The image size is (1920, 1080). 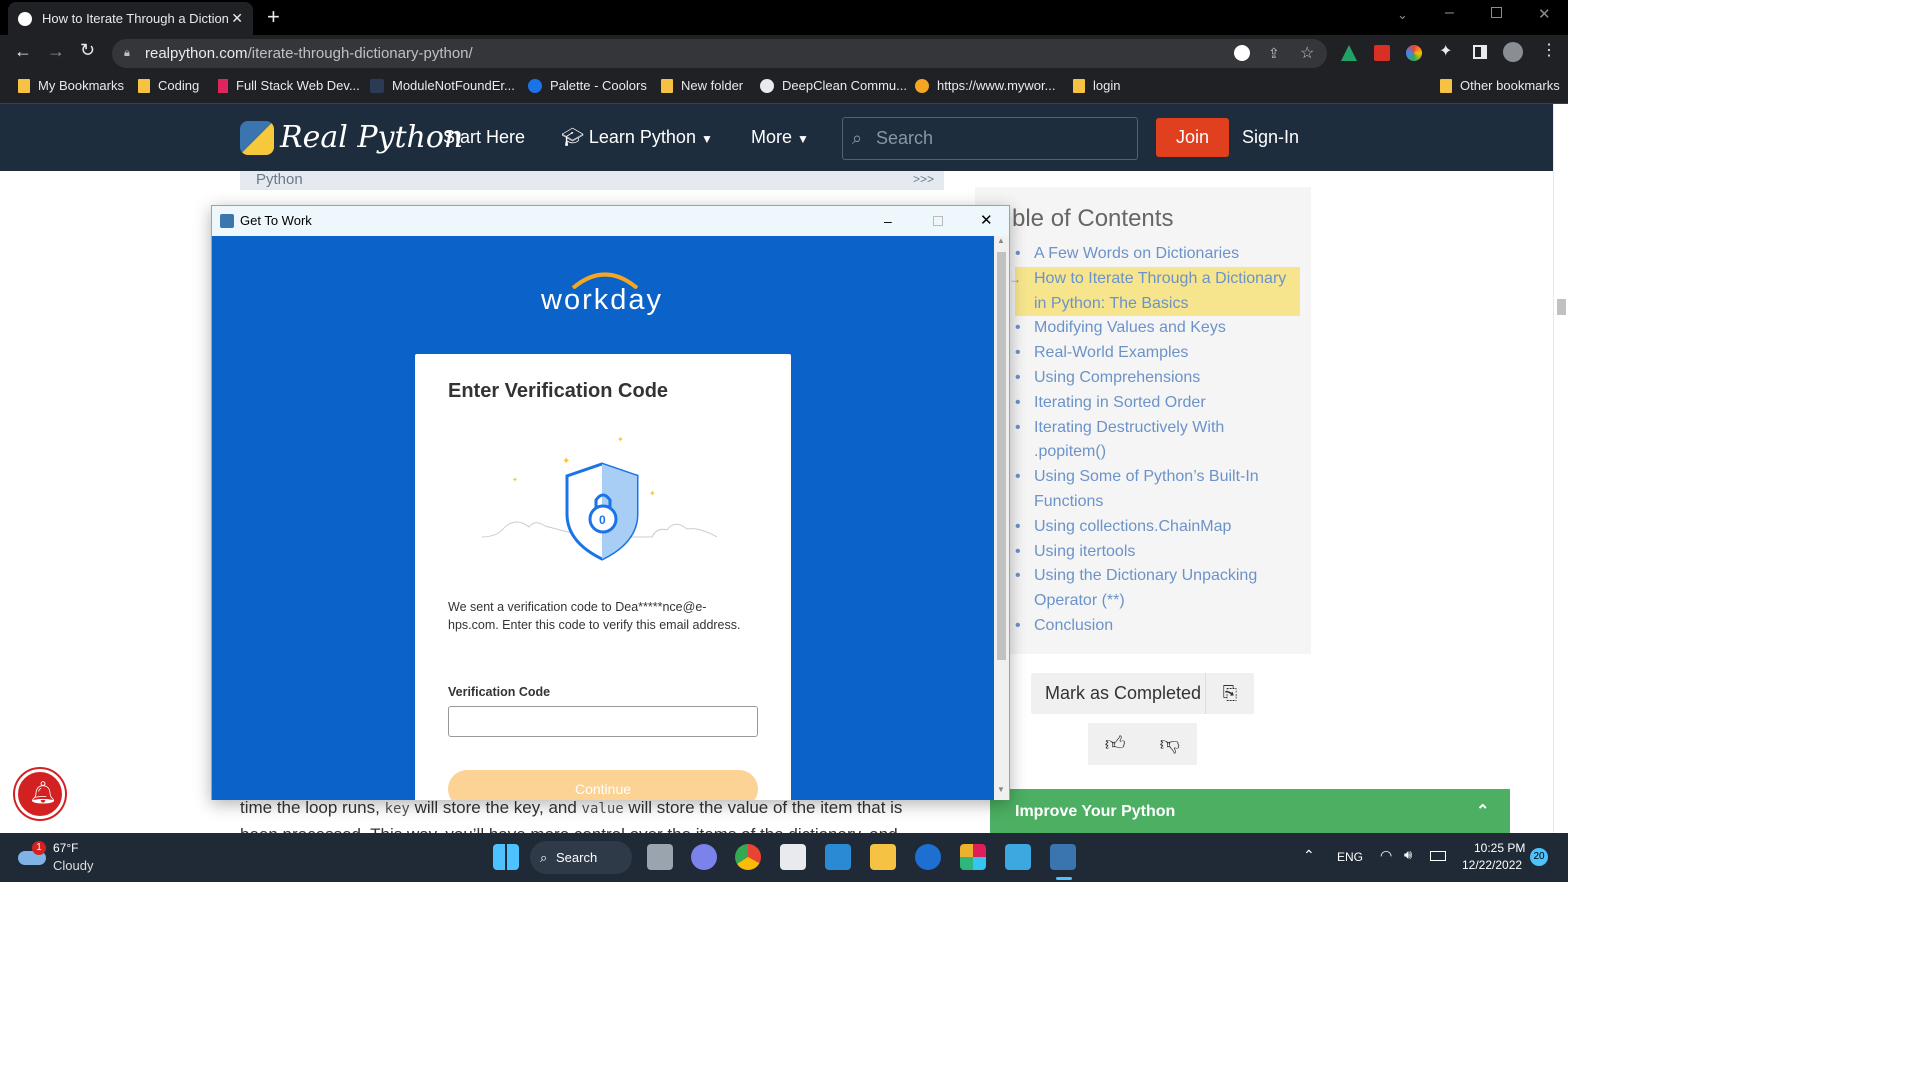 What do you see at coordinates (1382, 53) in the screenshot?
I see `password-extension-icon` at bounding box center [1382, 53].